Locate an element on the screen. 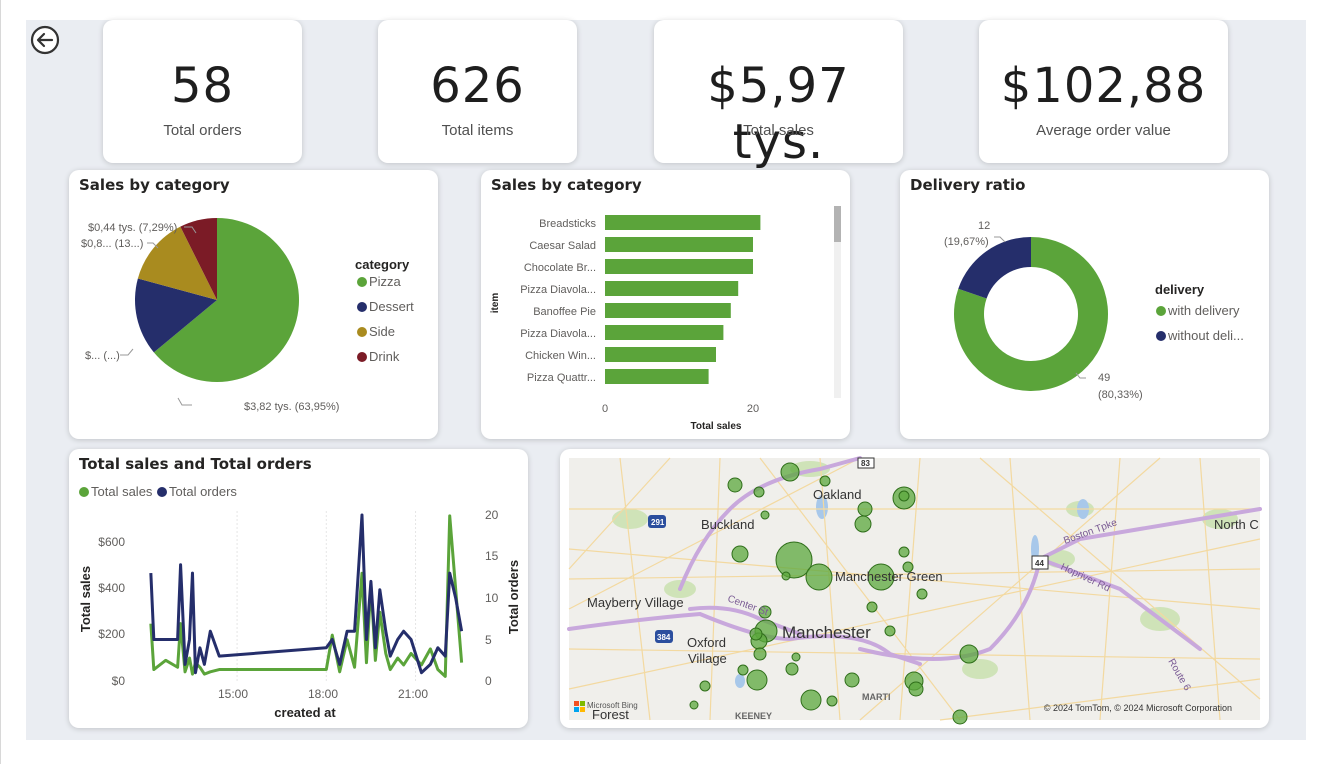 The height and width of the screenshot is (764, 1322). kpi-card-average-order-value: $102,88 Average order value is located at coordinates (1103, 91).